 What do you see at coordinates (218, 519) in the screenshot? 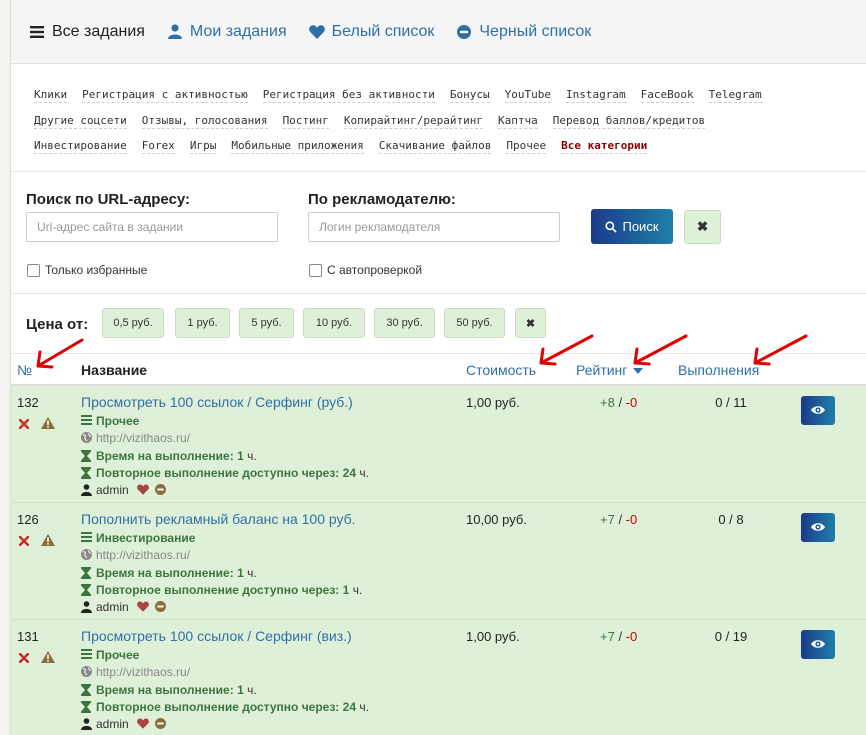
I see `task-title-link: Пополнить рекламный баланс на 100 руб.` at bounding box center [218, 519].